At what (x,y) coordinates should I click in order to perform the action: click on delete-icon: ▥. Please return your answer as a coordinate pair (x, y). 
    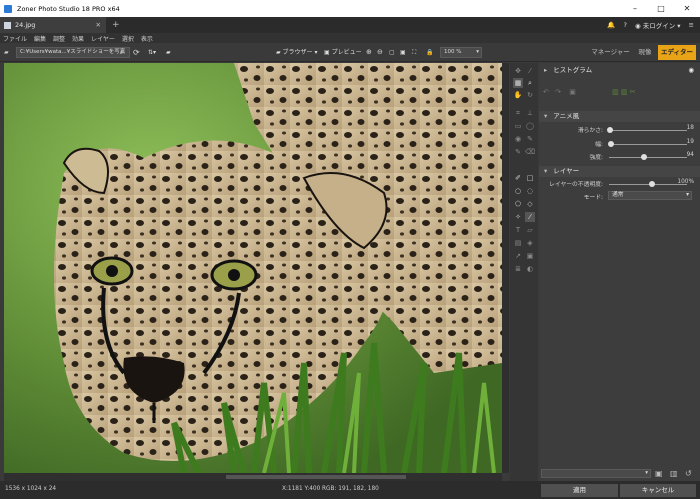
    Looking at the image, I should click on (674, 473).